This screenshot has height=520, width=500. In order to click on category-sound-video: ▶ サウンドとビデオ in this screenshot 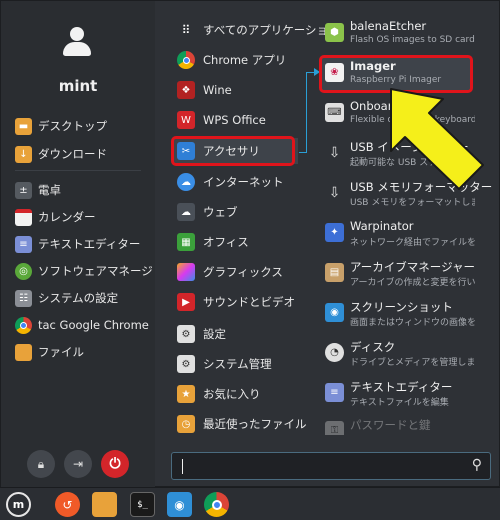, I will do `click(235, 302)`.